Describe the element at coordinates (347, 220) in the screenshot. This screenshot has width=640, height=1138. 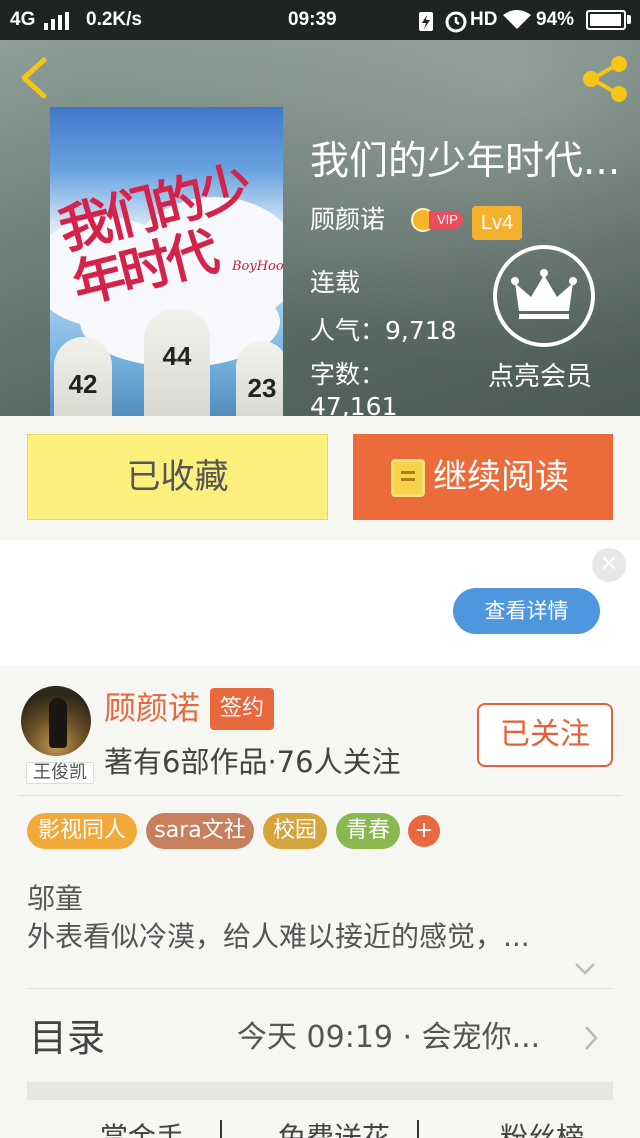
I see `author-link: 顾颜诺` at that location.